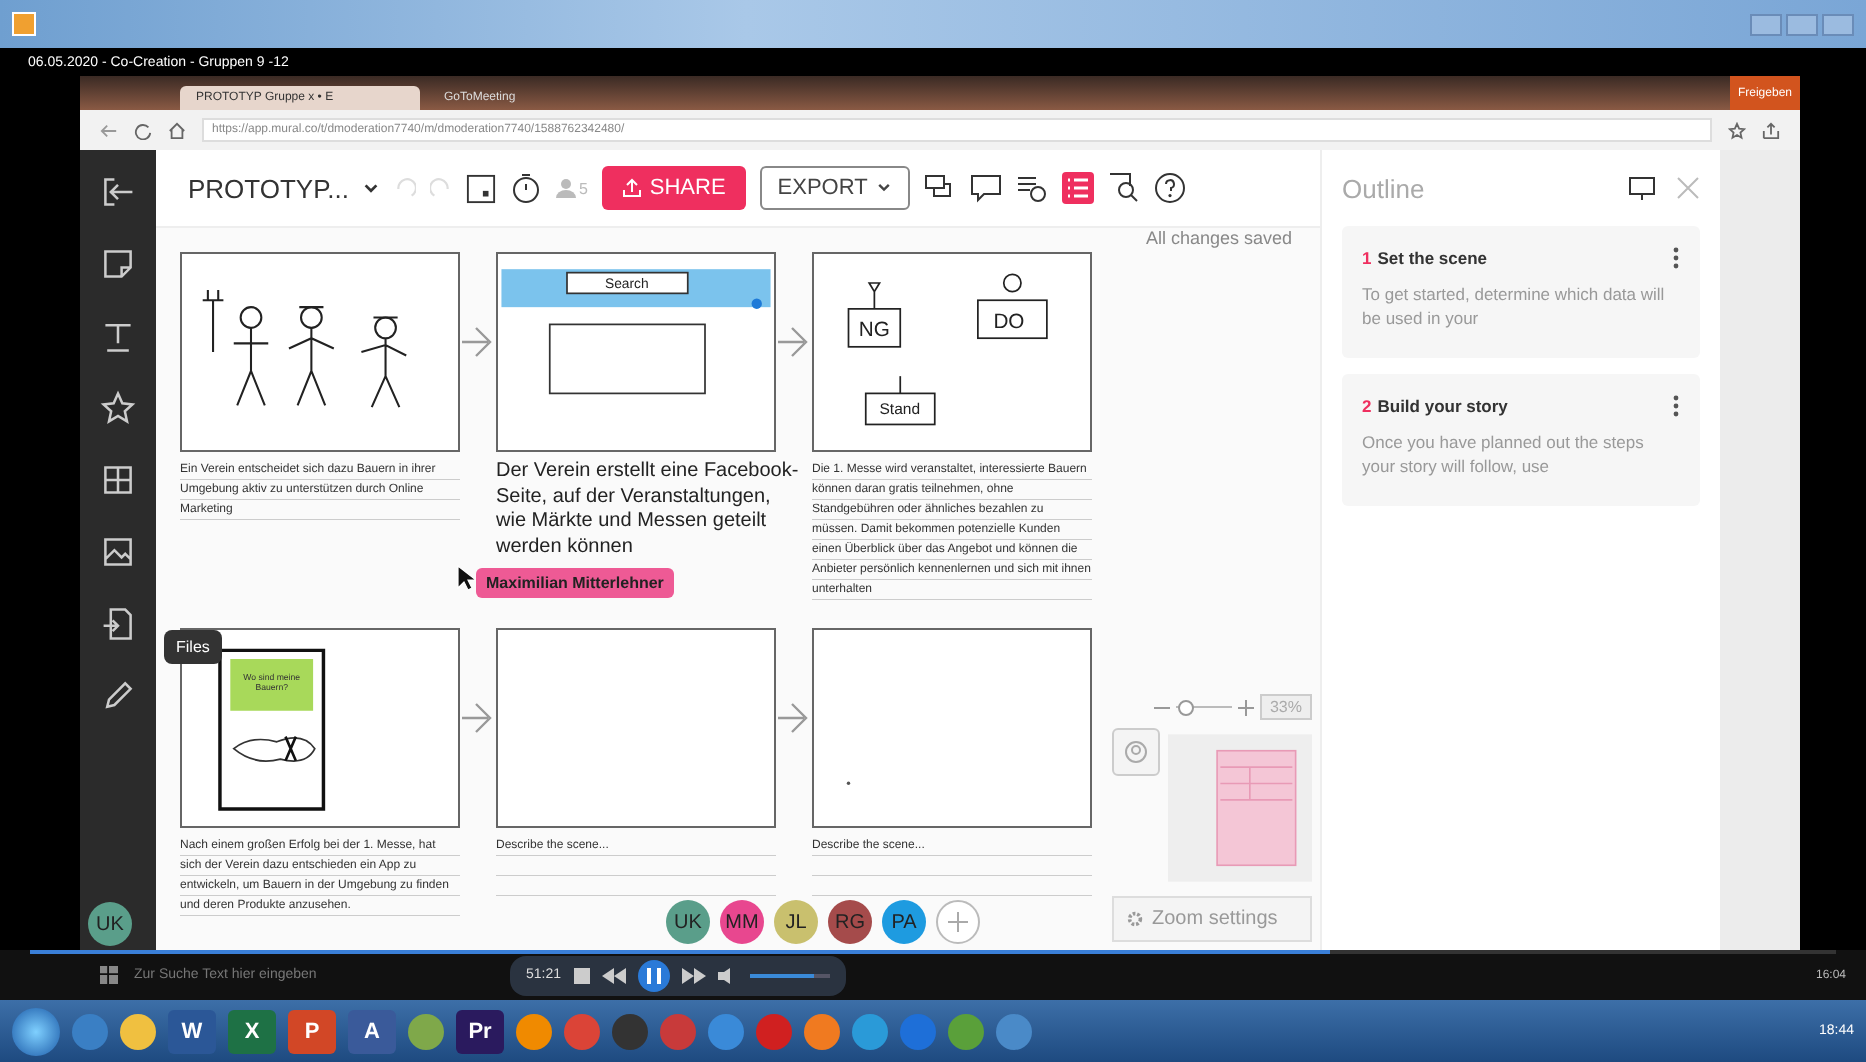  Describe the element at coordinates (648, 510) in the screenshot. I see `scene-caption: Der Verein erstellt eine Facebook-Seite, auf der Veranstaltungen, wie Märkte und Messen geteilt werden können` at that location.